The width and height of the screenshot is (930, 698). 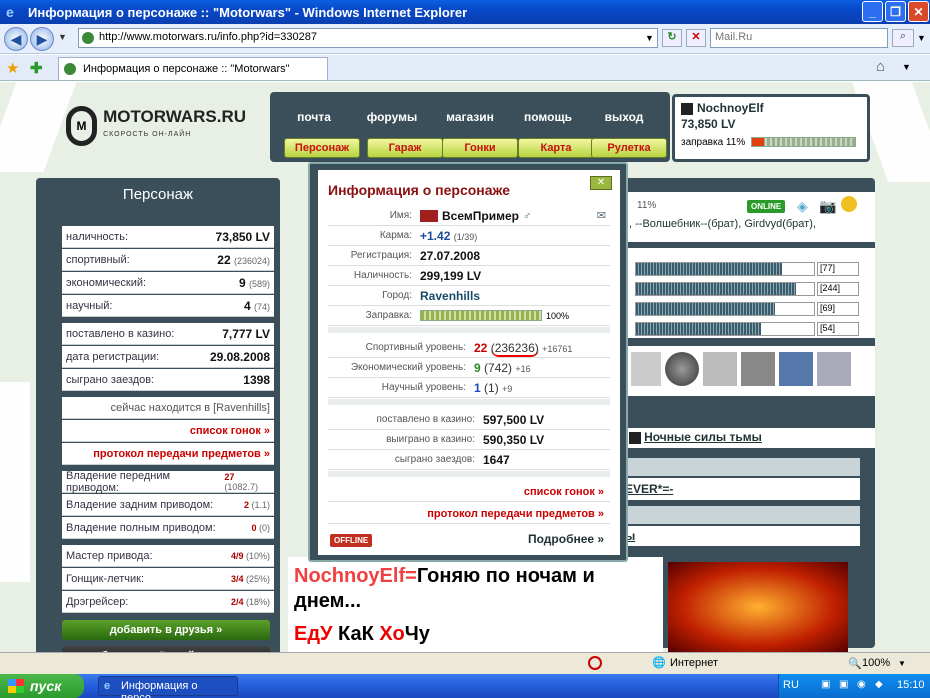 I want to click on tab-current: Информация о персонаже :: "Motorwars", so click(x=193, y=68).